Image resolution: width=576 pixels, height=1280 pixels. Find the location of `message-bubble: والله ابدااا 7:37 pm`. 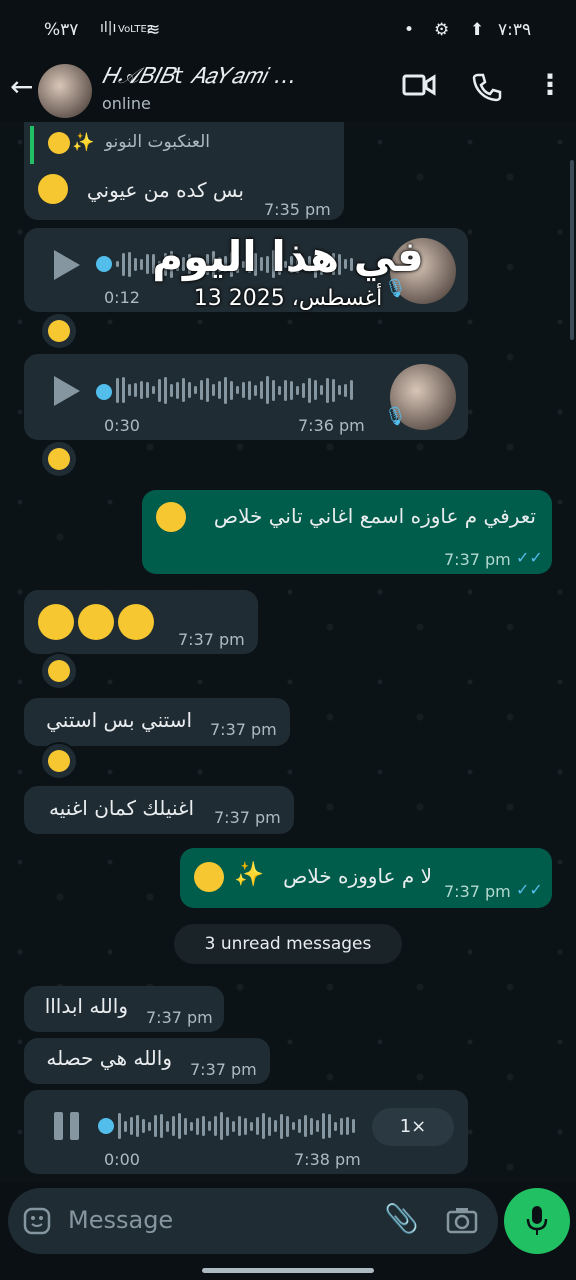

message-bubble: والله ابدااا 7:37 pm is located at coordinates (124, 1009).